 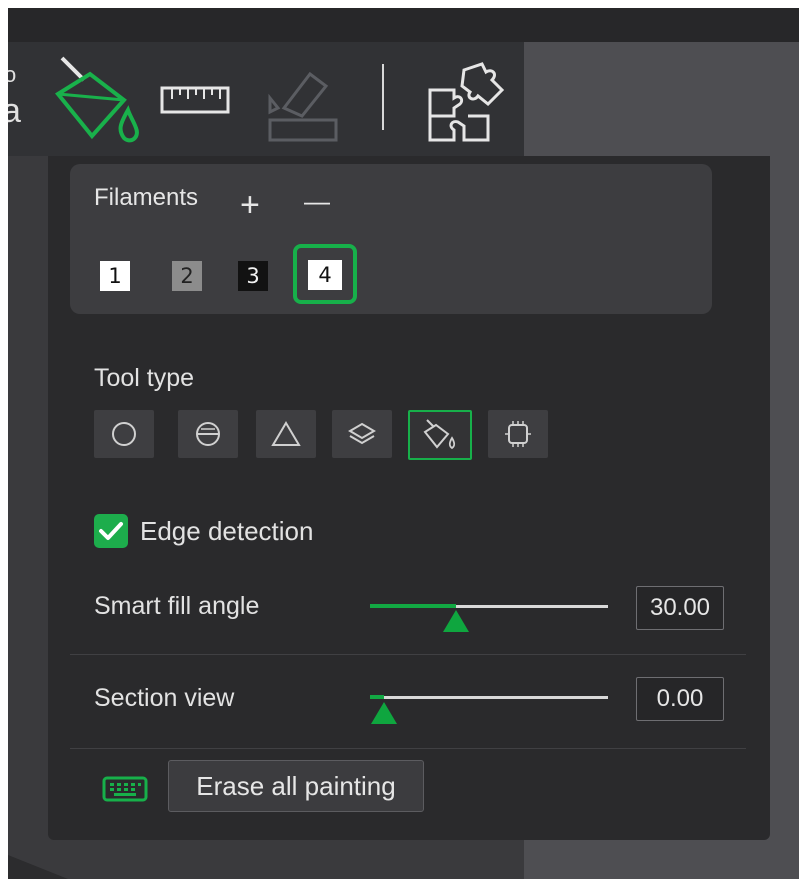 What do you see at coordinates (164, 698) in the screenshot?
I see `section-view-label: Section view` at bounding box center [164, 698].